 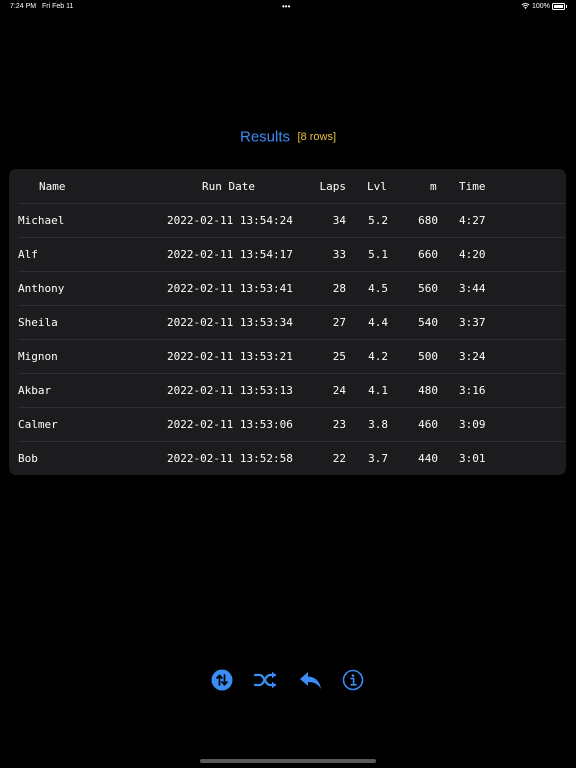 I want to click on cell-laps: 22, so click(x=339, y=458).